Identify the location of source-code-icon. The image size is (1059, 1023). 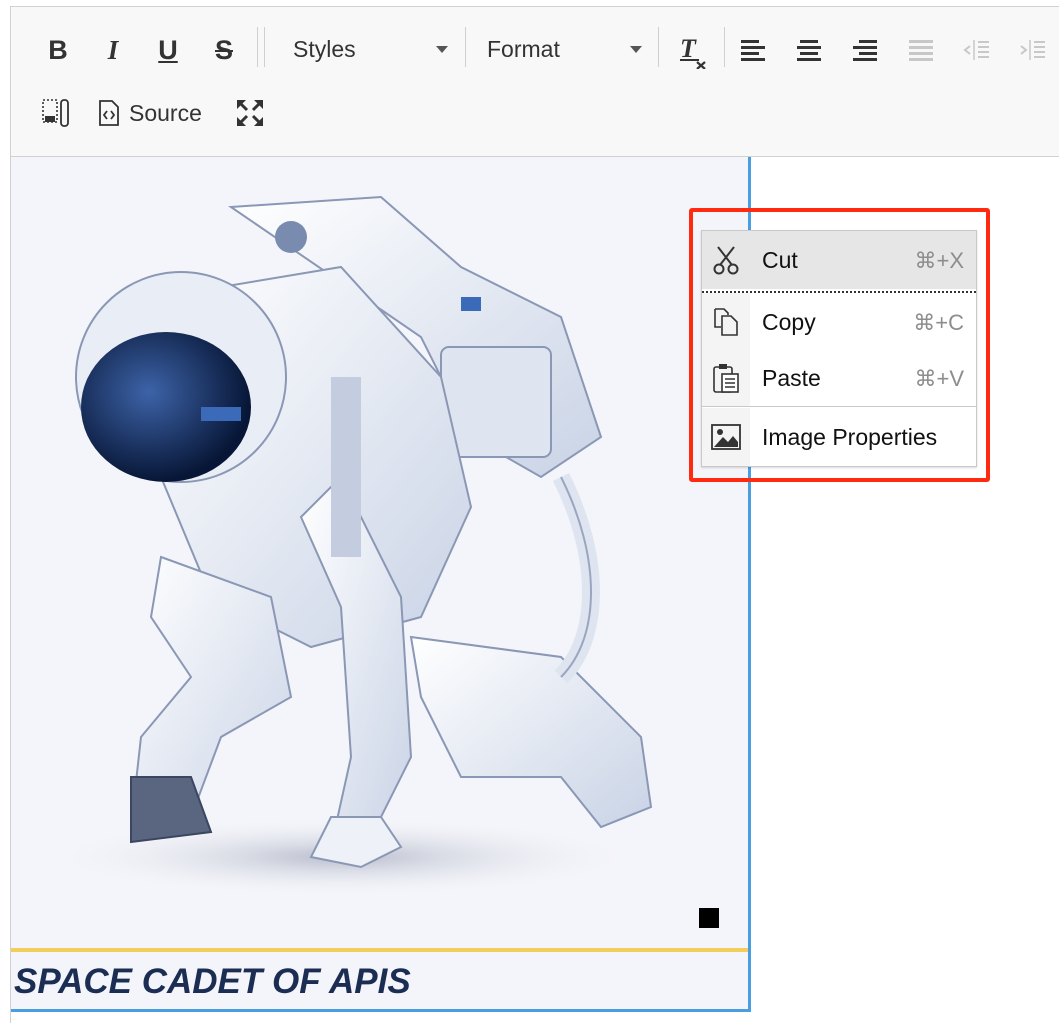
(109, 113).